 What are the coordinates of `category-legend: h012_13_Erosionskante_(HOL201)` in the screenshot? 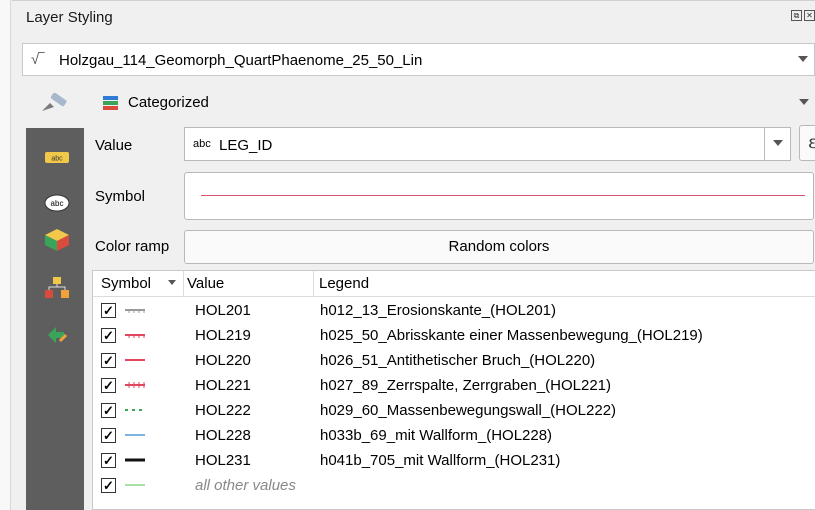 It's located at (438, 310).